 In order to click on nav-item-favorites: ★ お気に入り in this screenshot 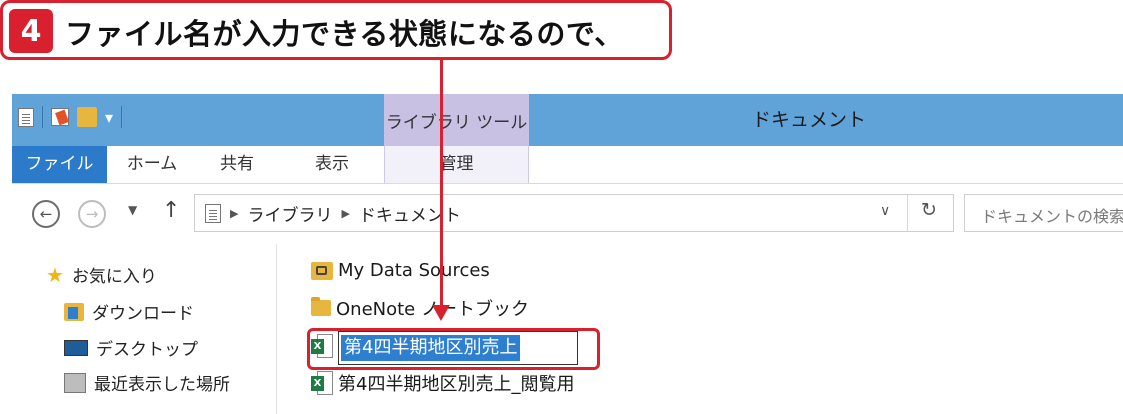, I will do `click(101, 275)`.